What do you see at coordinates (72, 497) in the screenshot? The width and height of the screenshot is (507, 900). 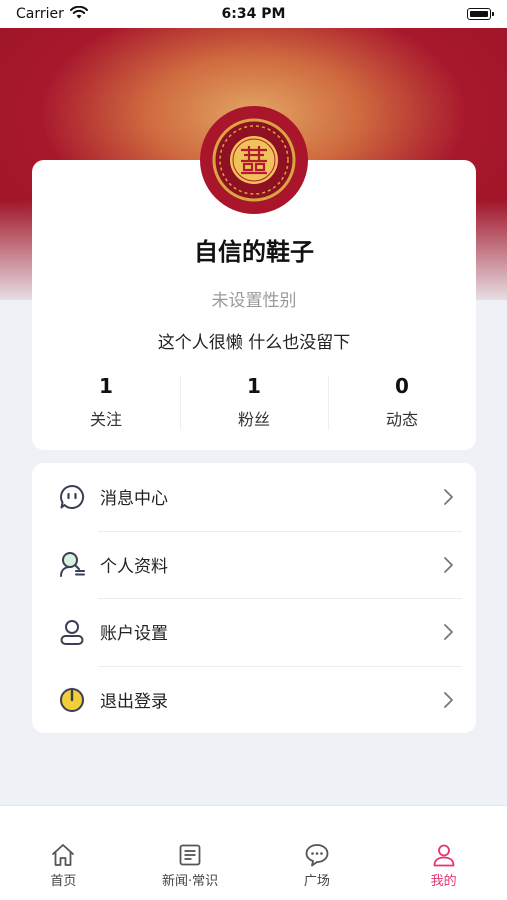 I see `message-face-icon` at bounding box center [72, 497].